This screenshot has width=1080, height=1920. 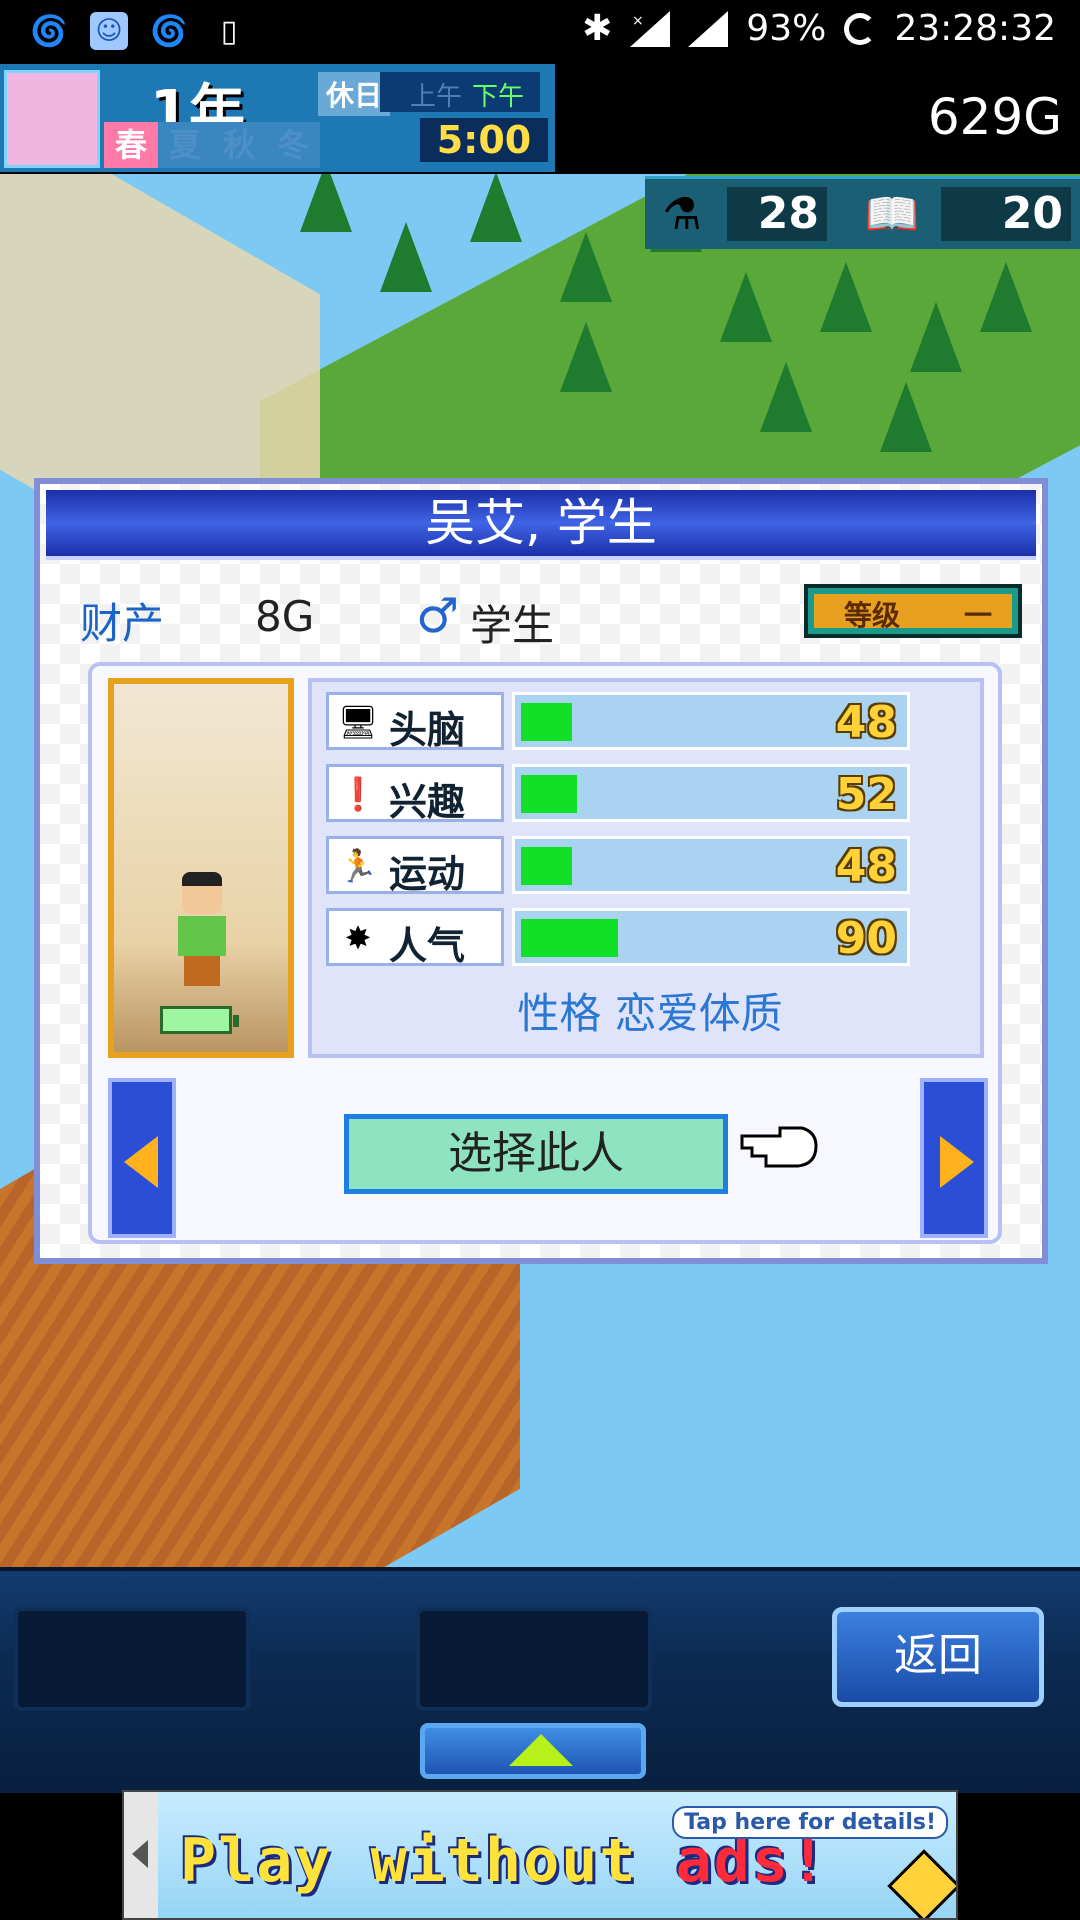 What do you see at coordinates (541, 1750) in the screenshot?
I see `arrow-up-icon` at bounding box center [541, 1750].